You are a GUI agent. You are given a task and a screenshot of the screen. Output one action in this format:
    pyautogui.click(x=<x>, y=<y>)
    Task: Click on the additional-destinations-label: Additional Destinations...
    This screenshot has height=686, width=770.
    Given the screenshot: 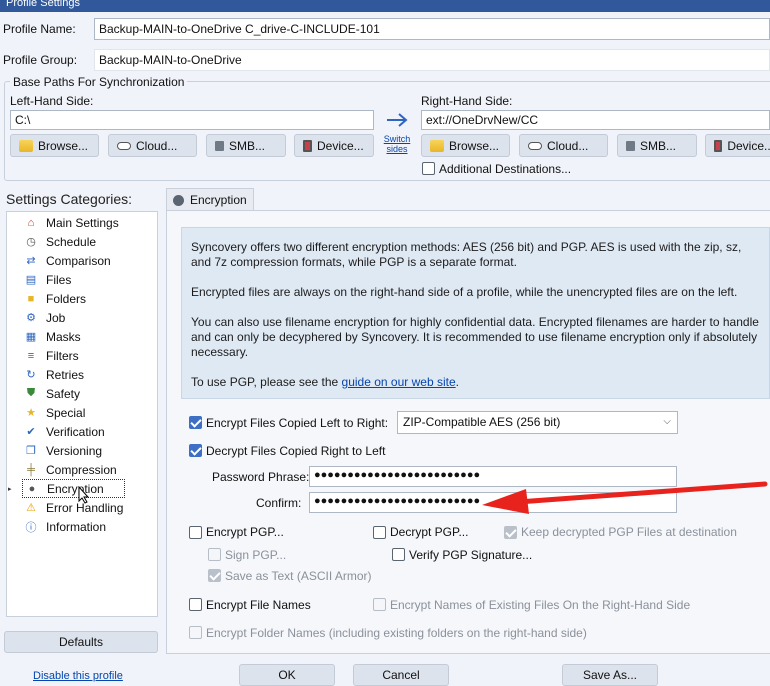 What is the action you would take?
    pyautogui.click(x=505, y=169)
    